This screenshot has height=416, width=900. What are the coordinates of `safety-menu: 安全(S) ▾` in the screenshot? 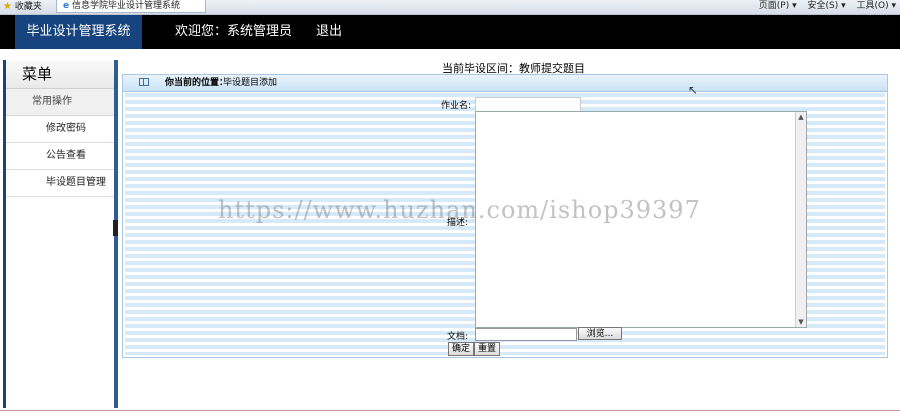 It's located at (827, 6).